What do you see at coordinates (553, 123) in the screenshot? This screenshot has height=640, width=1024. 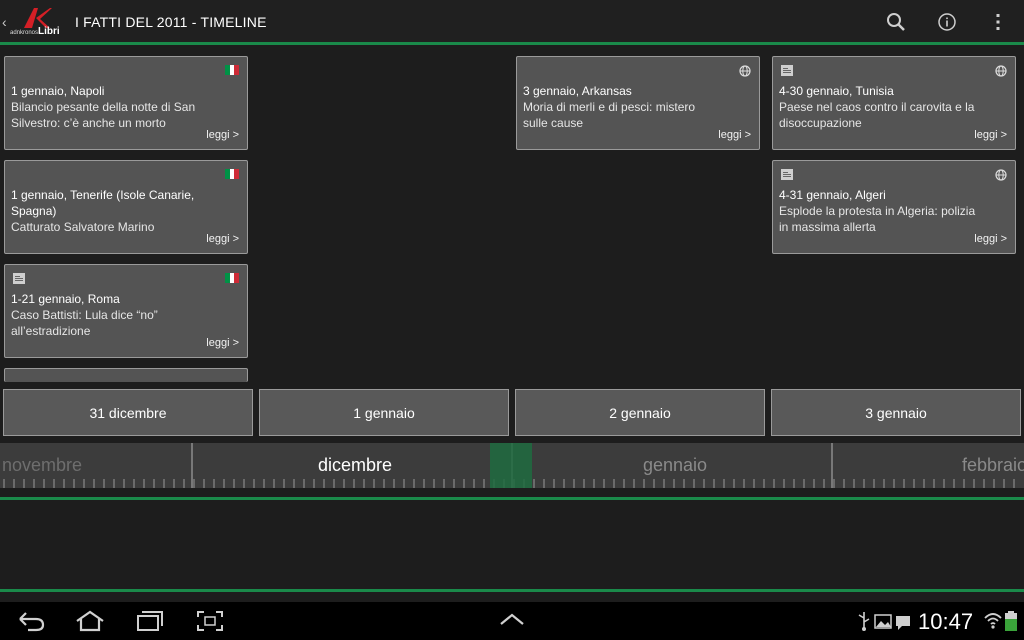 I see `event-desc-line: sulle cause` at bounding box center [553, 123].